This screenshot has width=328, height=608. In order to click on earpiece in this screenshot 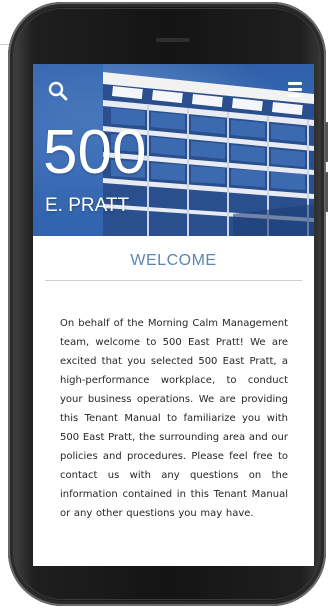, I will do `click(173, 40)`.